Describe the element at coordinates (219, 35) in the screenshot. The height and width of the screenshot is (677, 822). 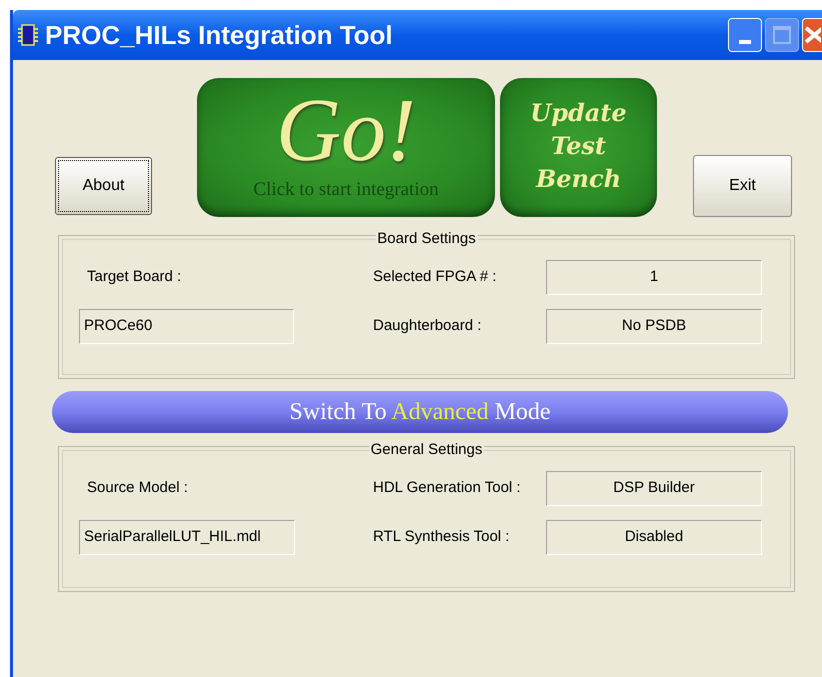
I see `window-title: PROC_HILs Integration Tool` at that location.